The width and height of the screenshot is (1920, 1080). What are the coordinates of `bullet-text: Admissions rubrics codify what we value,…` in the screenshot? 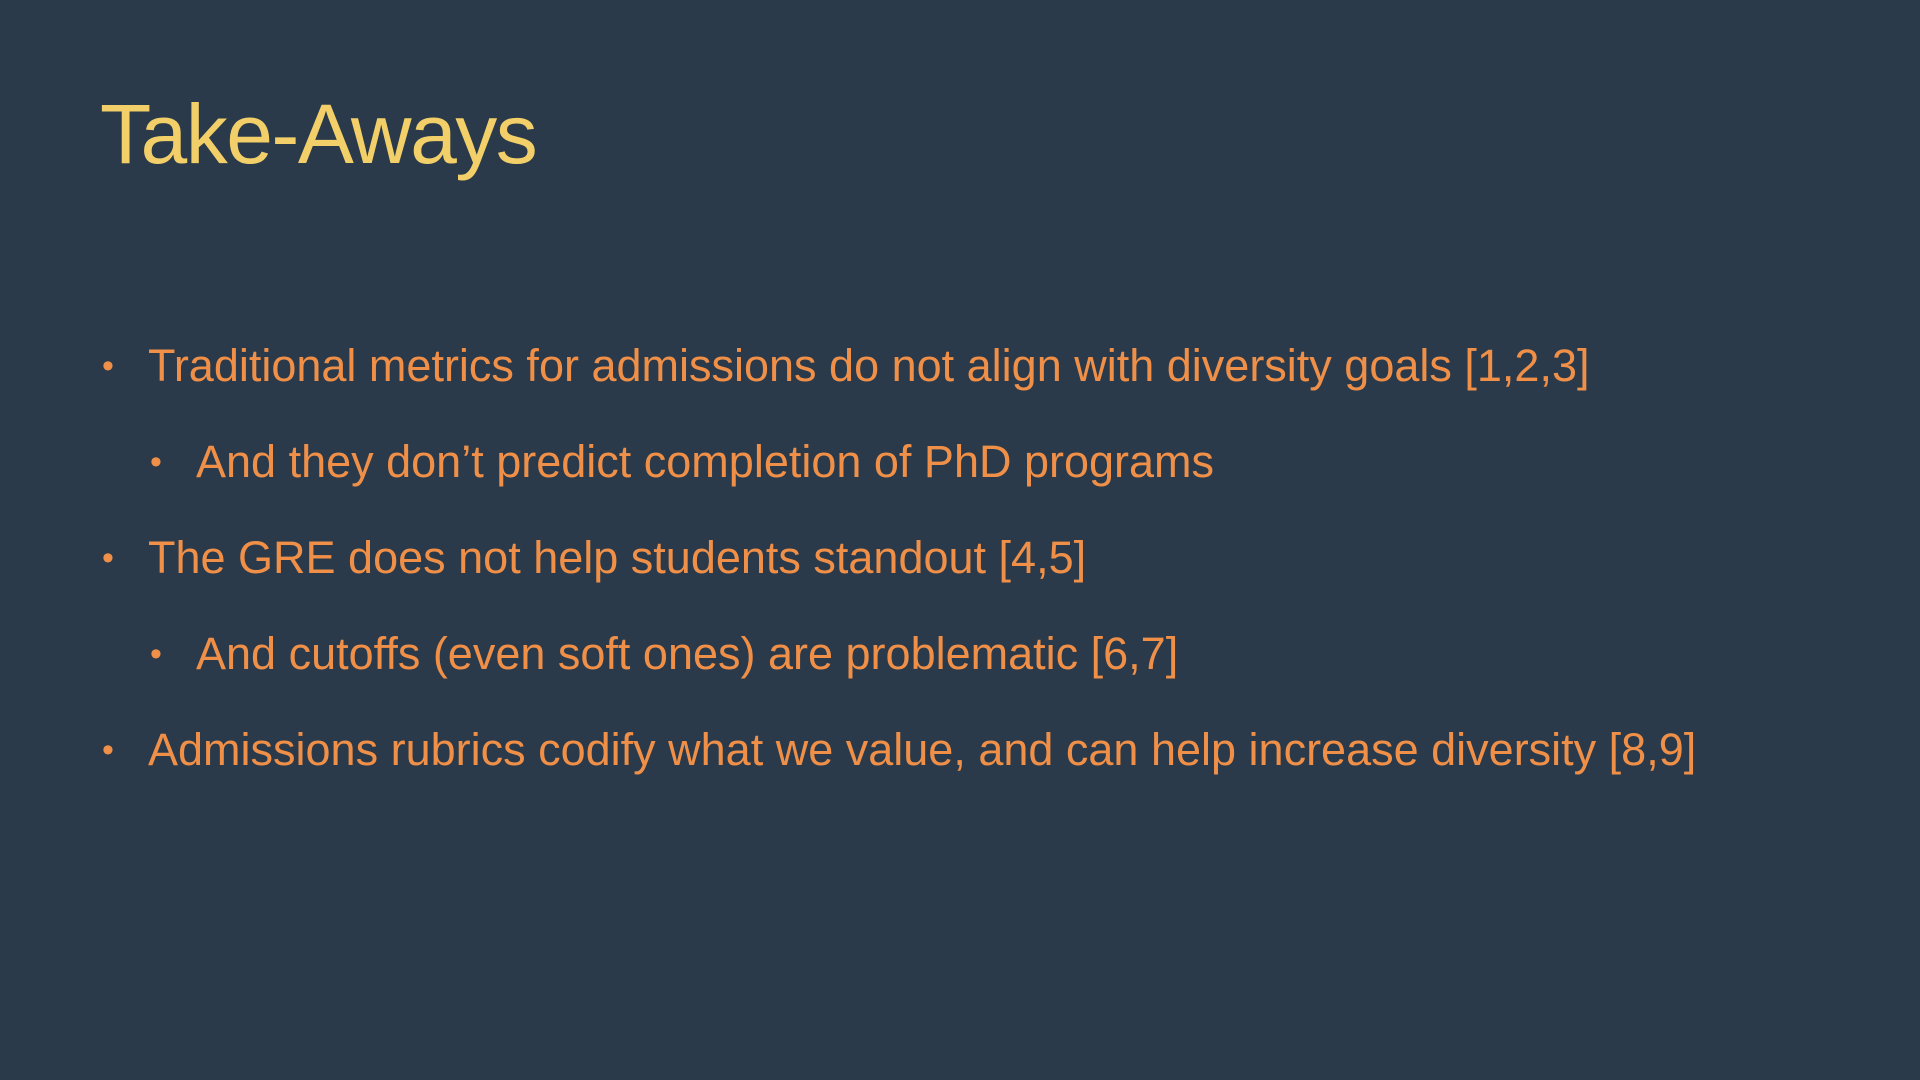 It's located at (922, 749).